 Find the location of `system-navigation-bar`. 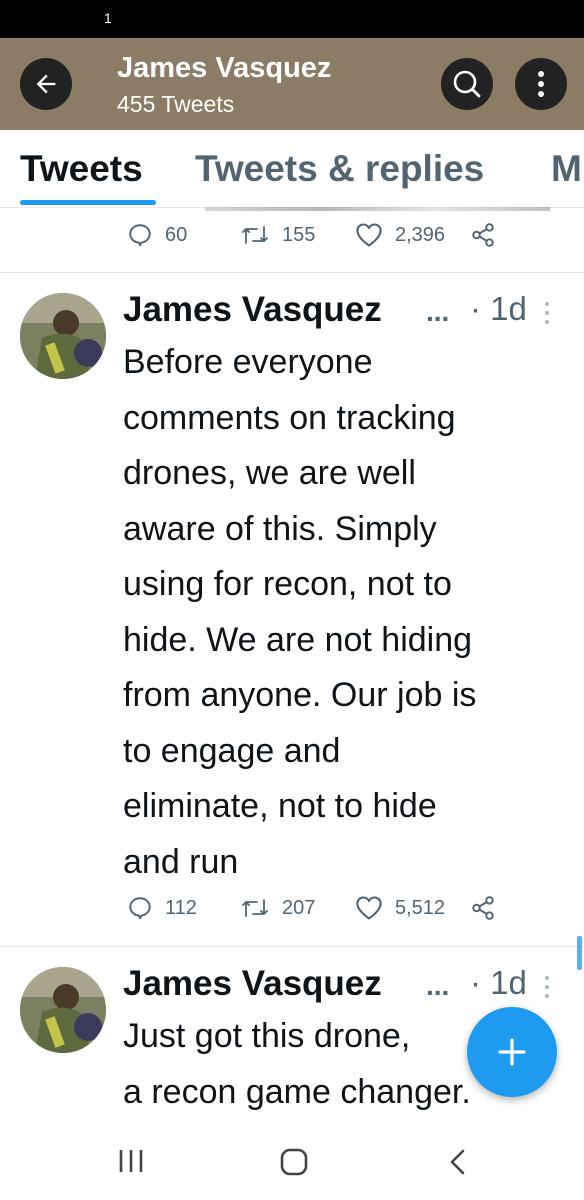

system-navigation-bar is located at coordinates (292, 1160).